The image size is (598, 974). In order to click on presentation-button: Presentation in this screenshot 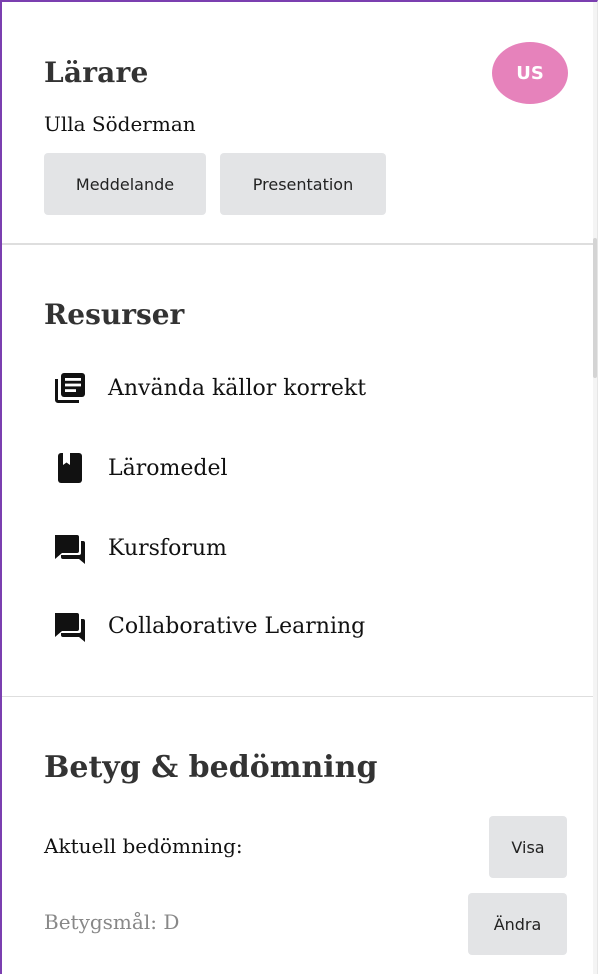, I will do `click(303, 184)`.